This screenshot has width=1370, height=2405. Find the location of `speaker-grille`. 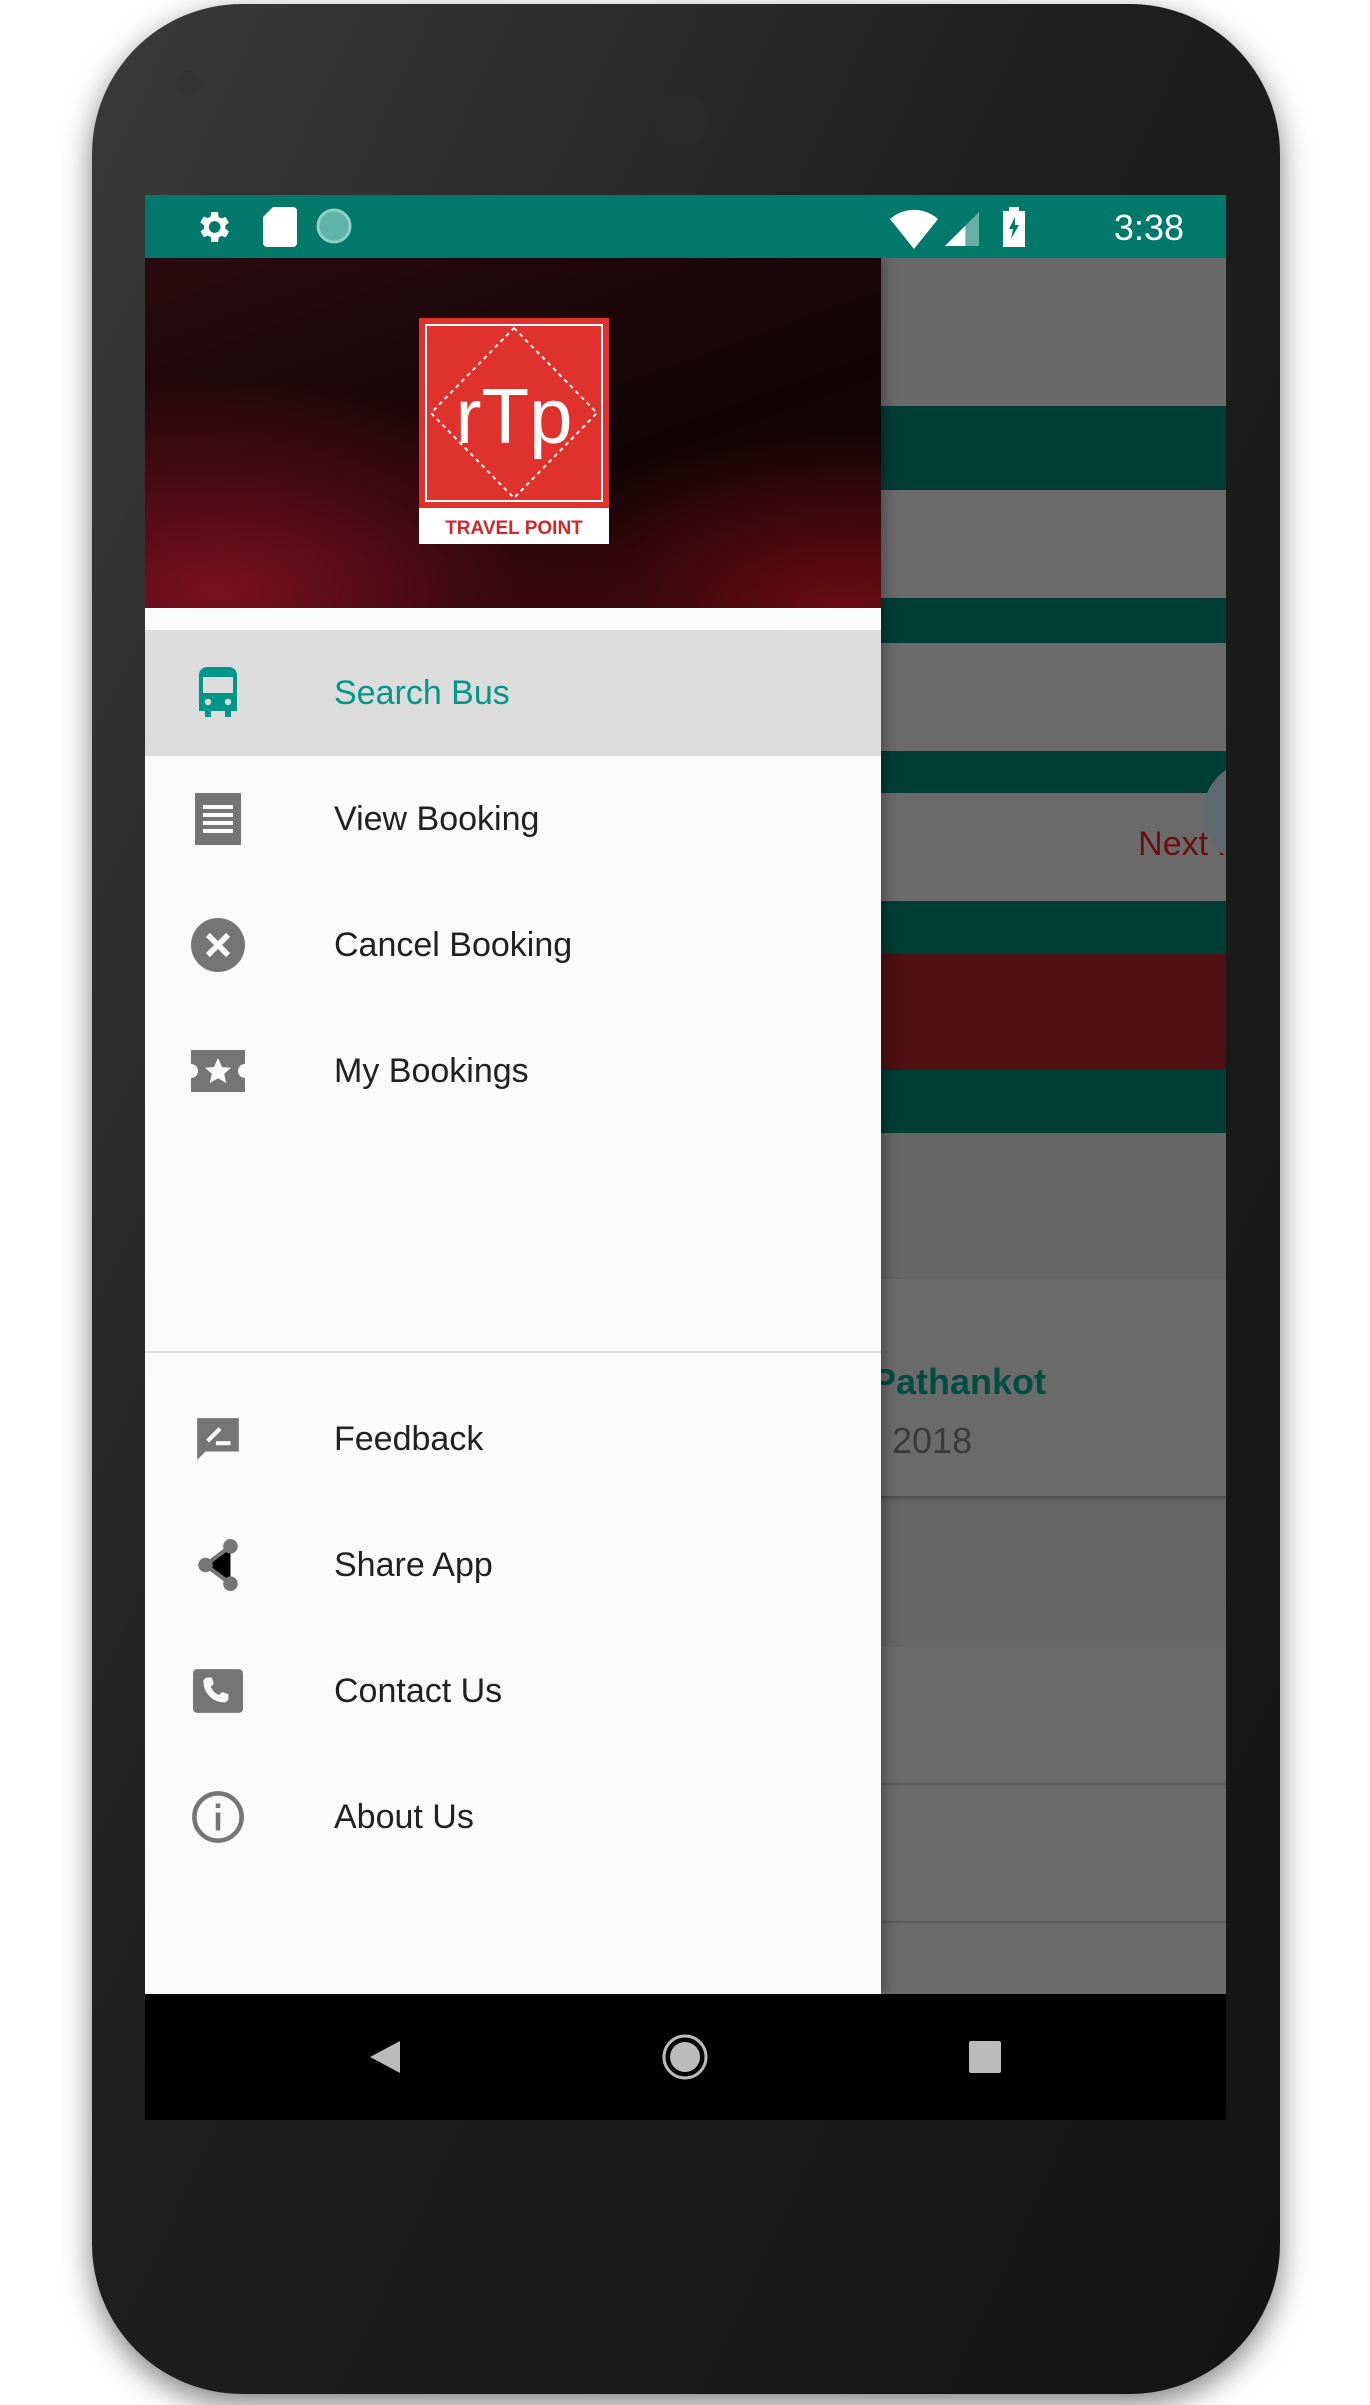

speaker-grille is located at coordinates (682, 120).